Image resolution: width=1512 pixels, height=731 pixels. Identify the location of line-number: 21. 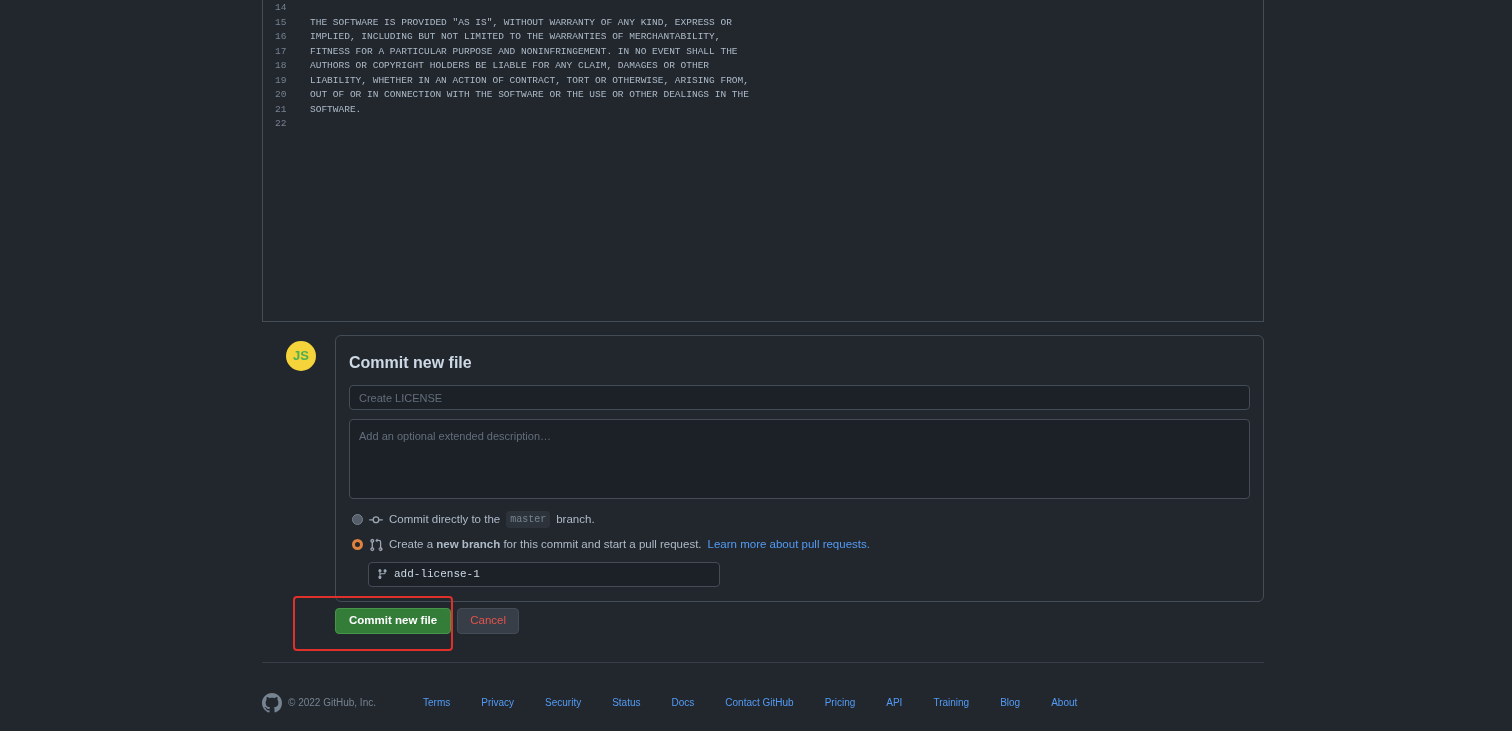
(281, 109).